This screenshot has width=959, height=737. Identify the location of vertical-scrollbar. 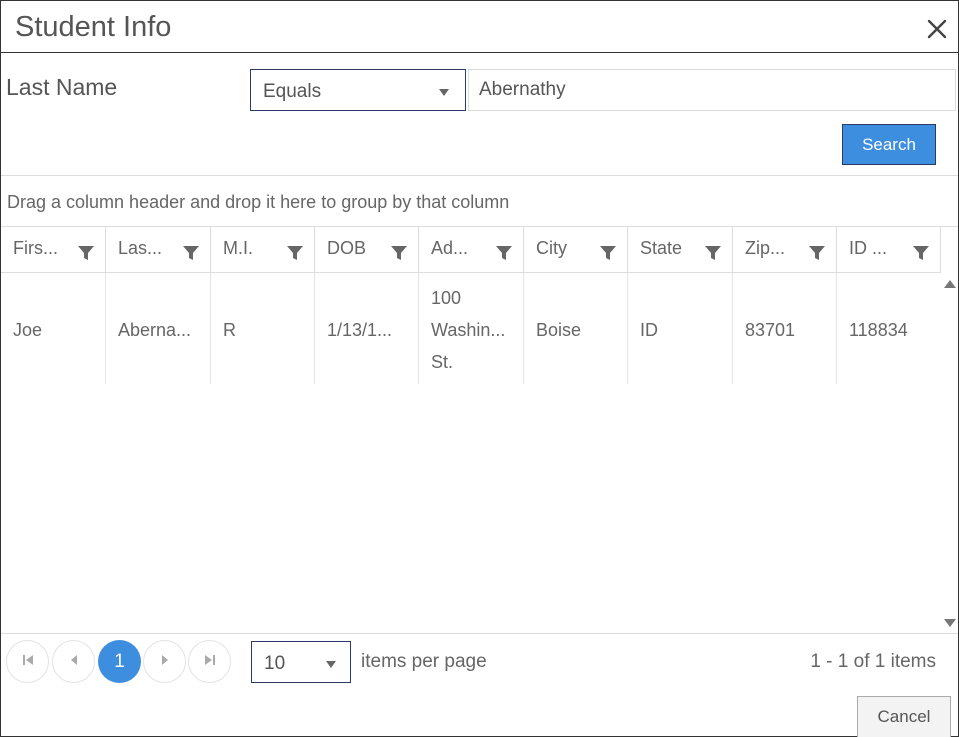
(949, 453).